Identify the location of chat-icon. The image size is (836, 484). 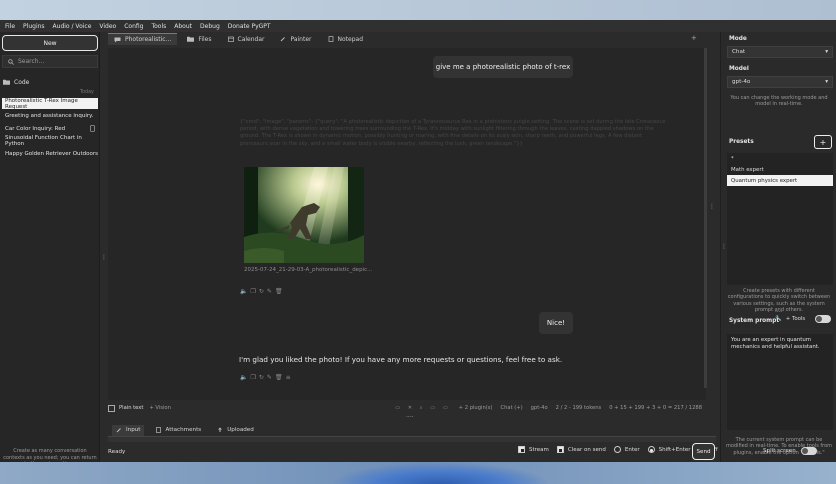
(117, 39).